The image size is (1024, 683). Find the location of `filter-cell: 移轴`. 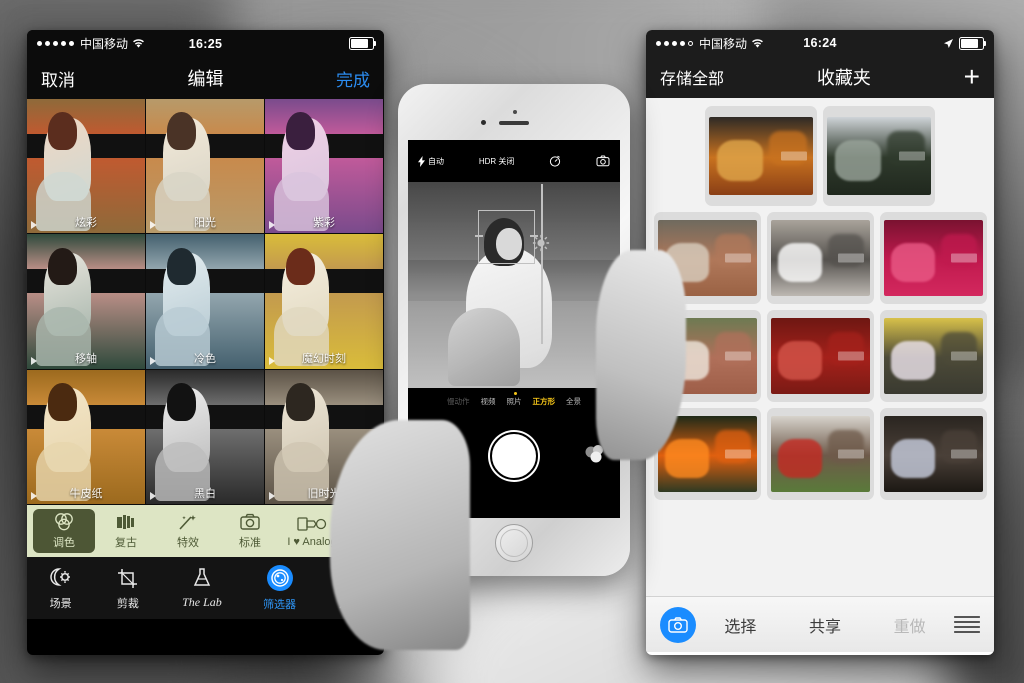

filter-cell: 移轴 is located at coordinates (86, 302).